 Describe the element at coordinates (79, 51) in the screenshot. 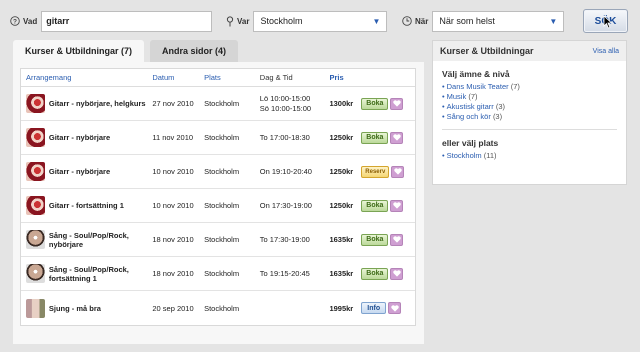

I see `tab-courses: Kurser & Utbildningar (7)` at that location.